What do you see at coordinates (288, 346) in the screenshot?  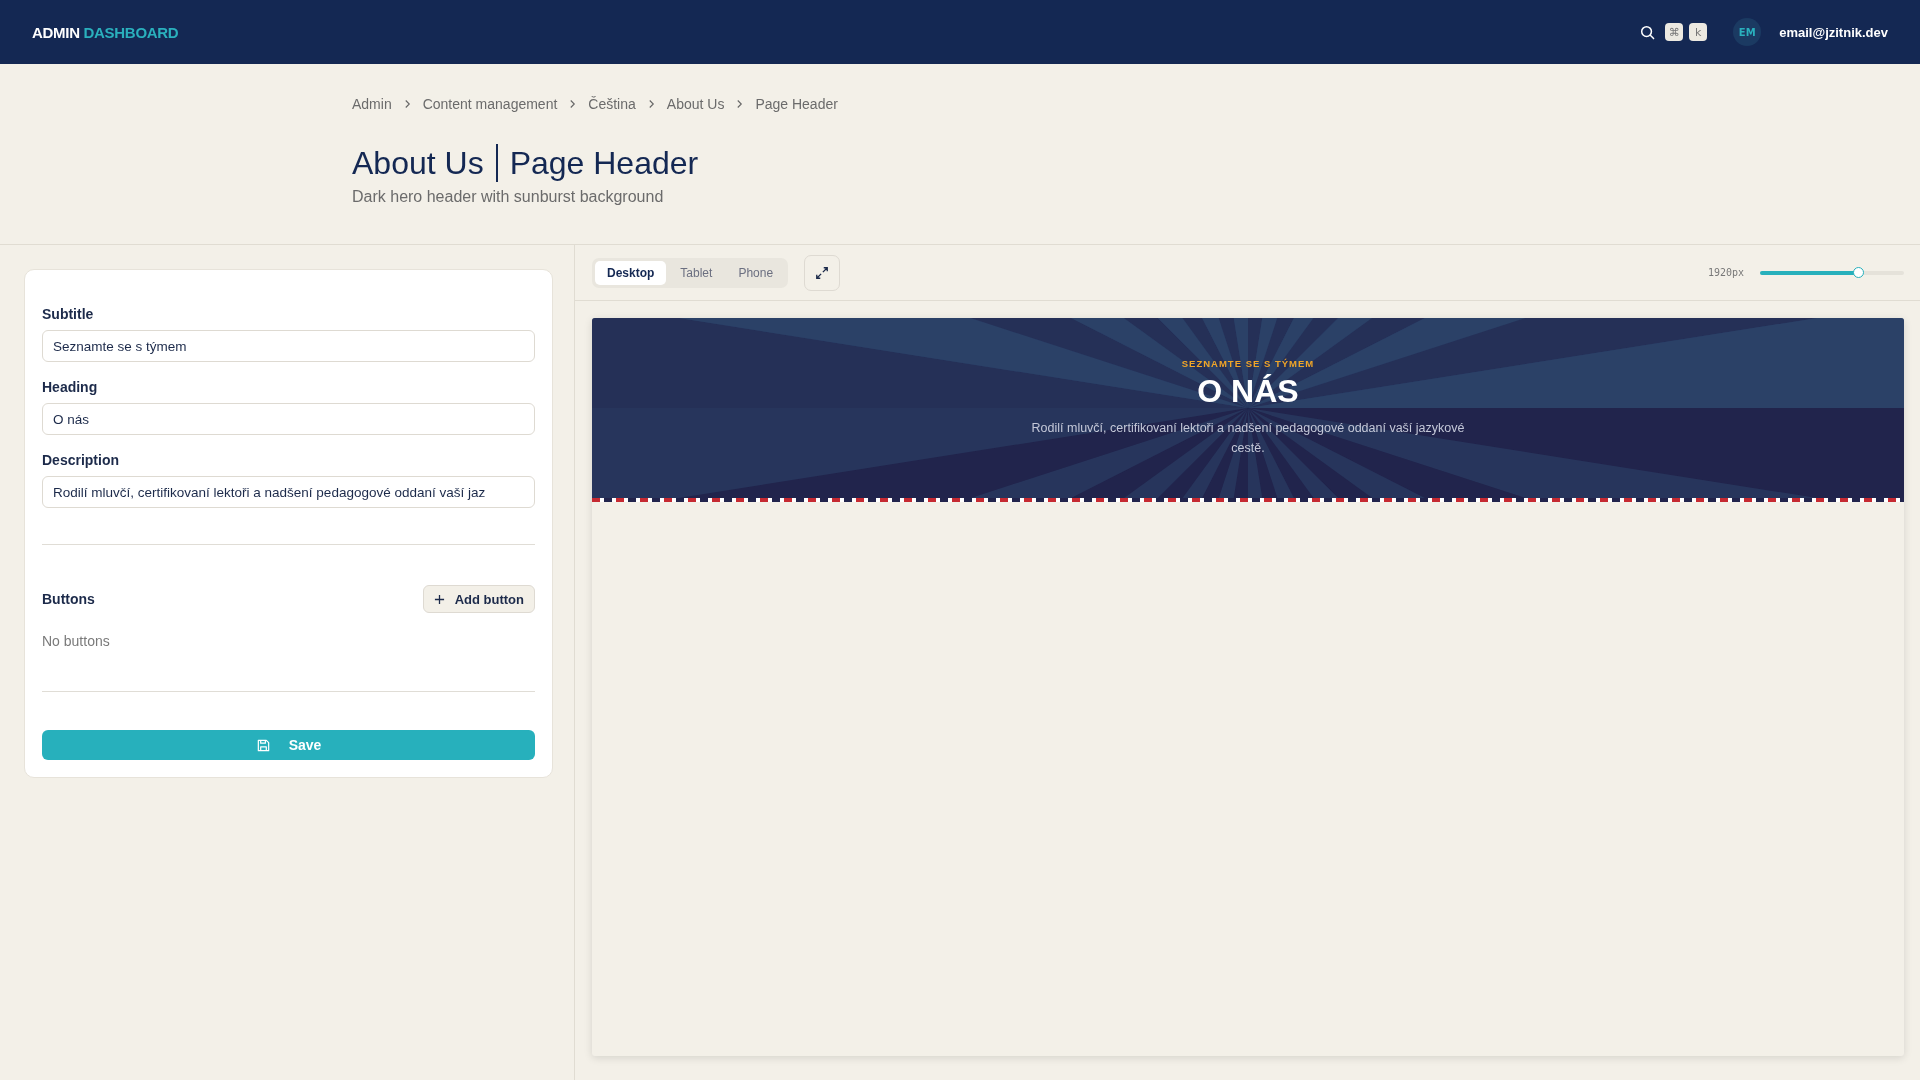 I see `input-field: Seznamte se s týmem` at bounding box center [288, 346].